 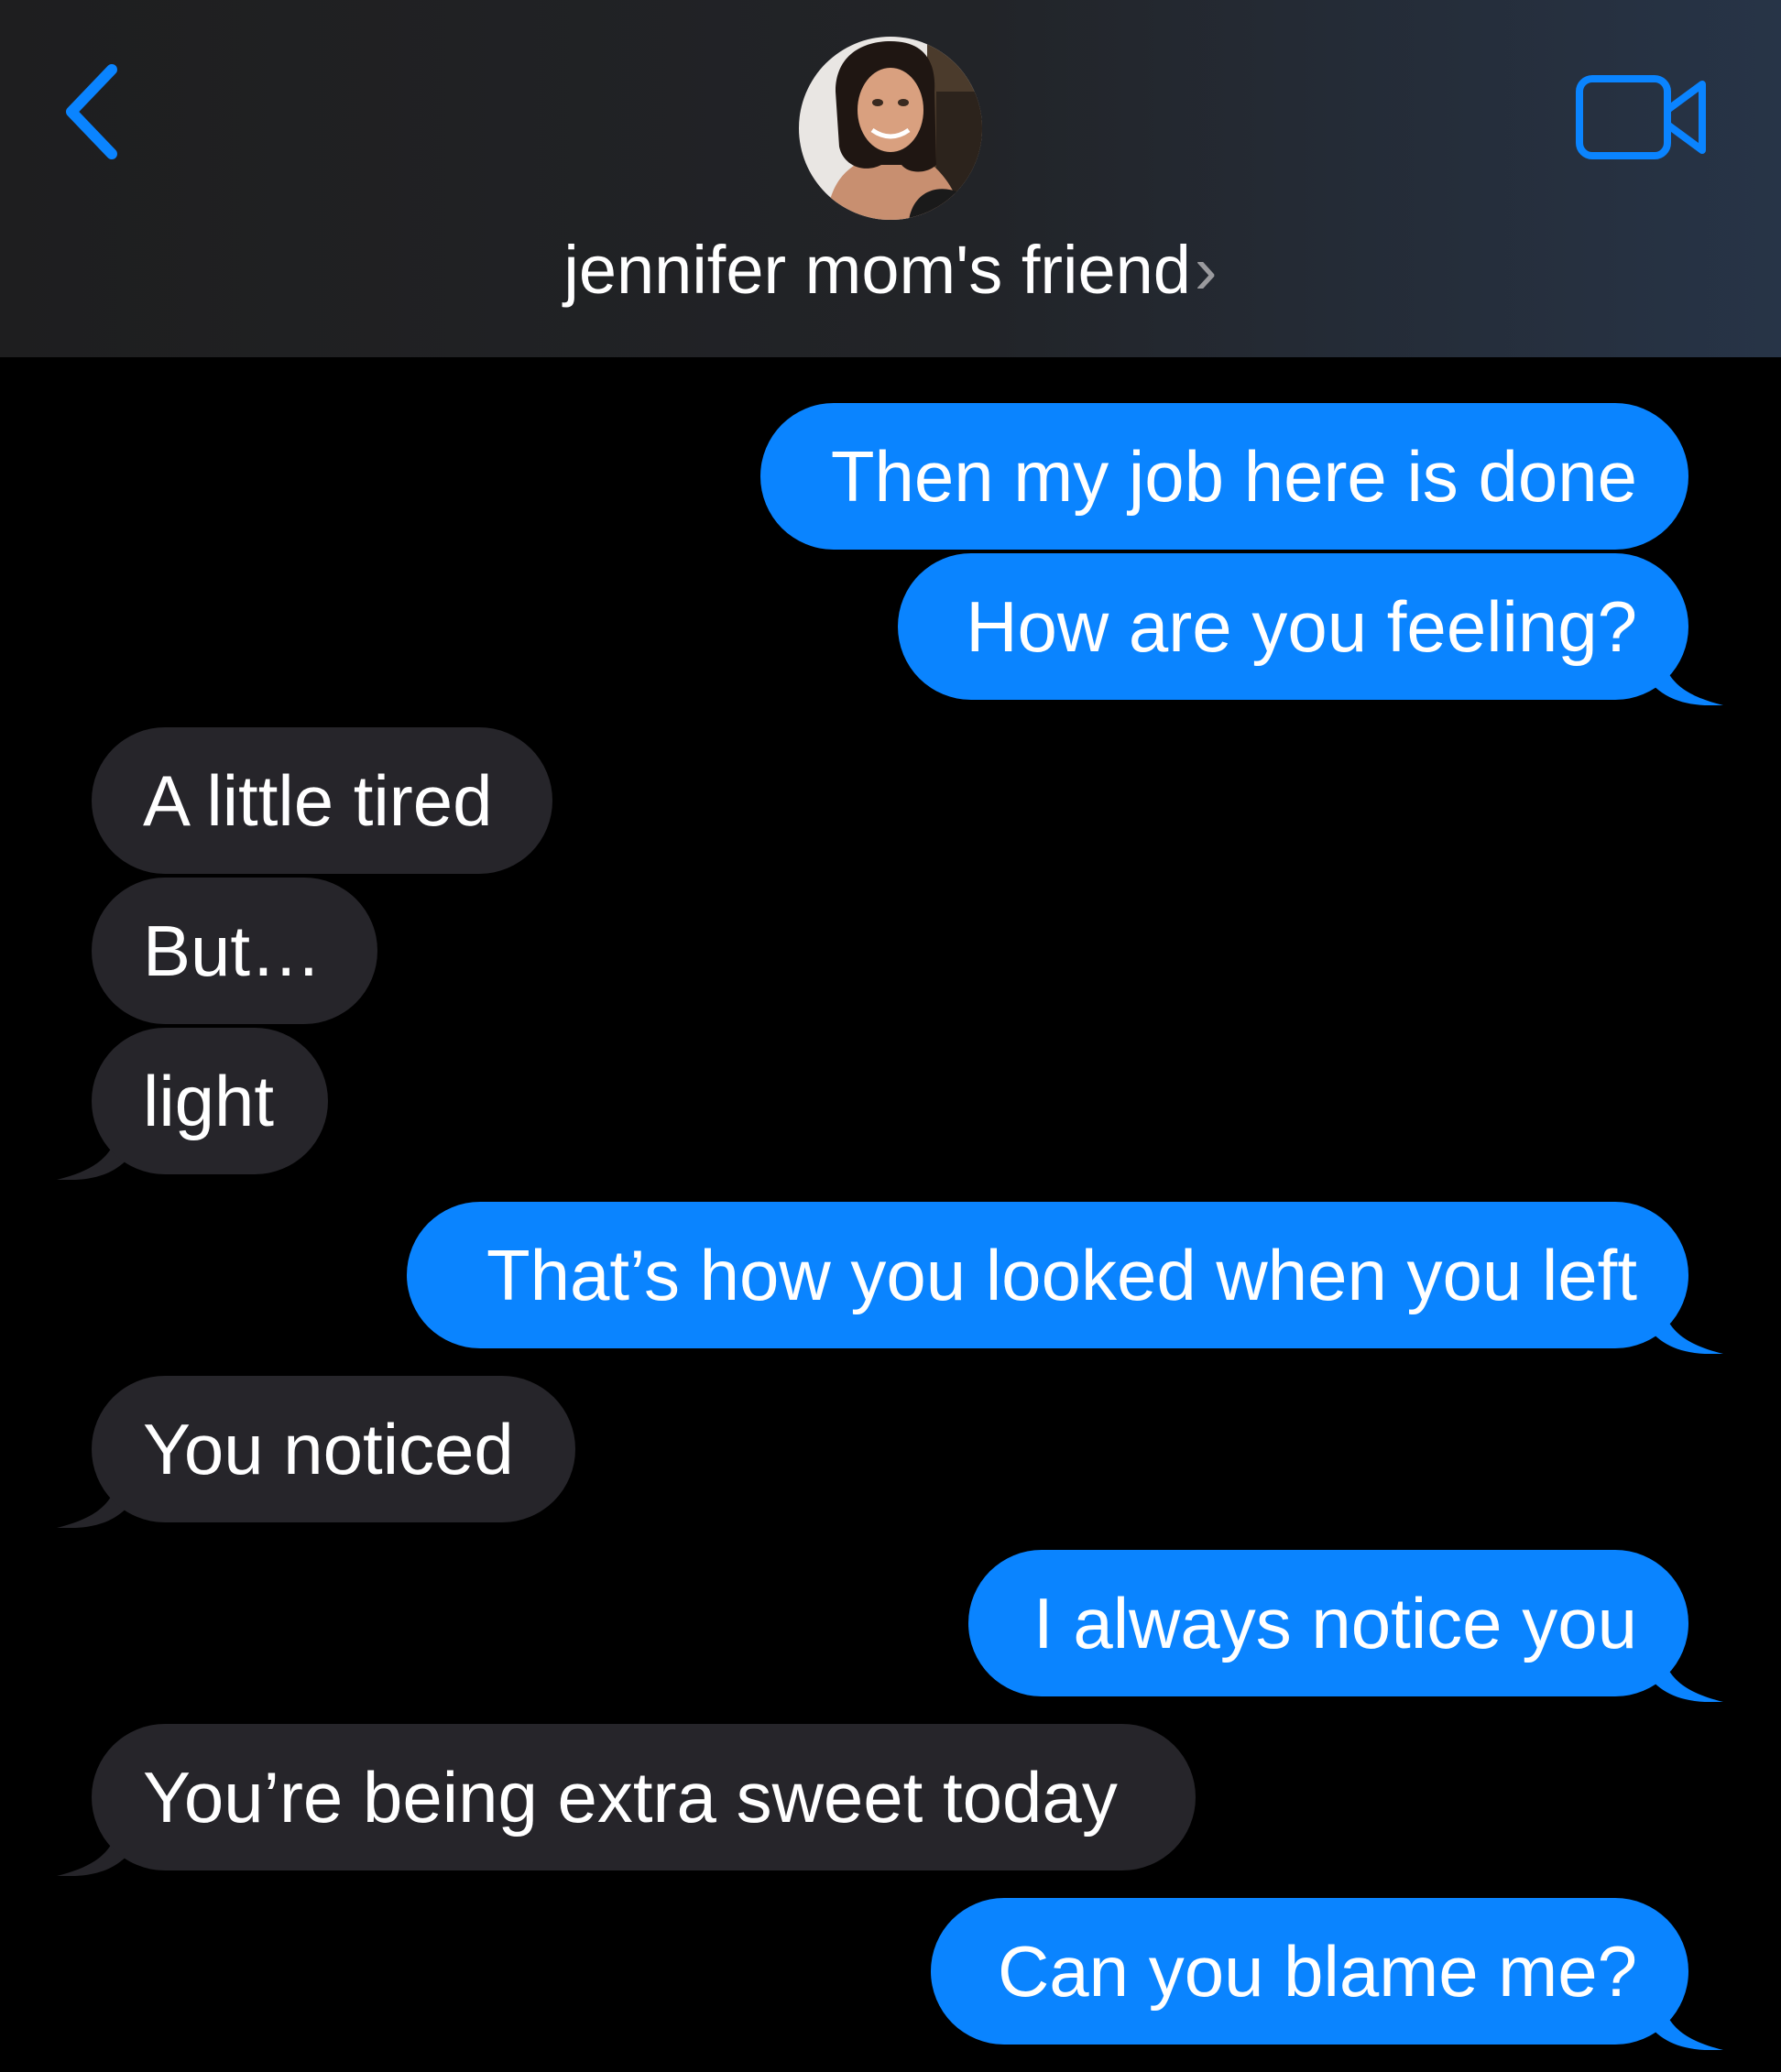 I want to click on message-bubble-sent: That’s how you looked when you left, so click(x=1065, y=1278).